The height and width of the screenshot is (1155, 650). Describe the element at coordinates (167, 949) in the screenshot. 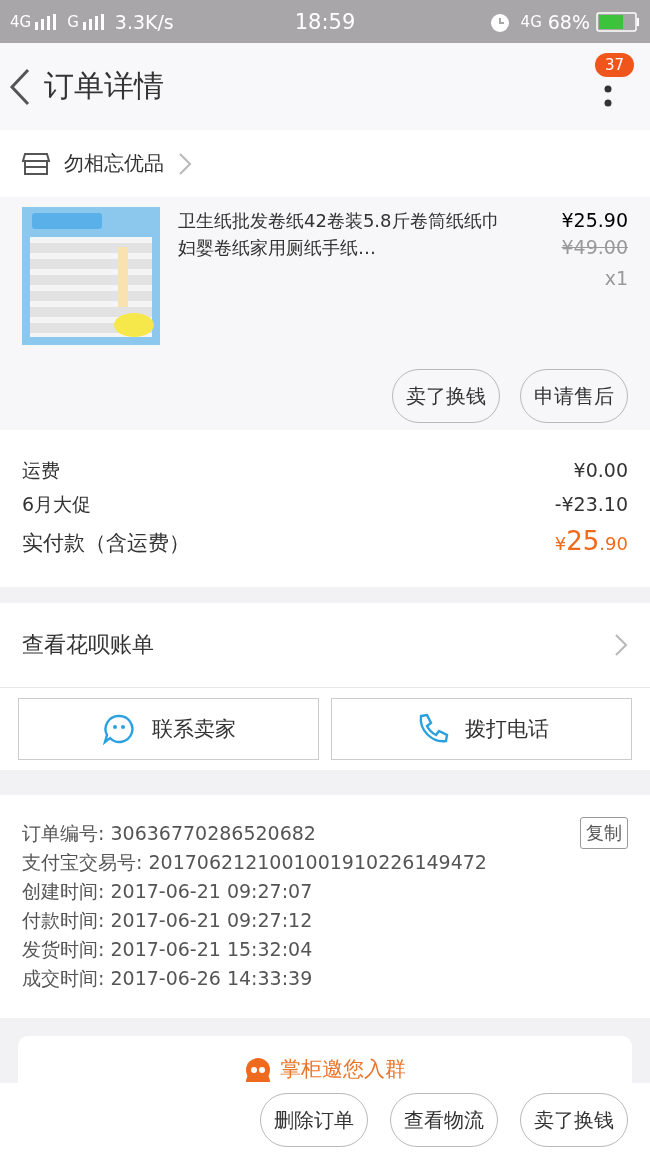

I see `order-info-line: 发货时间: 2017-06-21 15:32:04` at that location.